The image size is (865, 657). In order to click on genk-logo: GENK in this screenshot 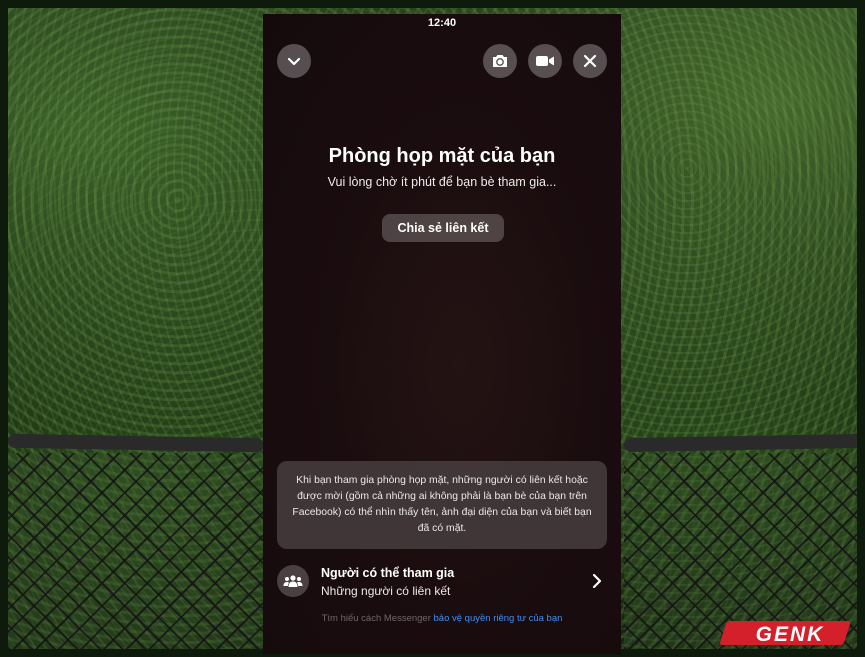, I will do `click(785, 633)`.